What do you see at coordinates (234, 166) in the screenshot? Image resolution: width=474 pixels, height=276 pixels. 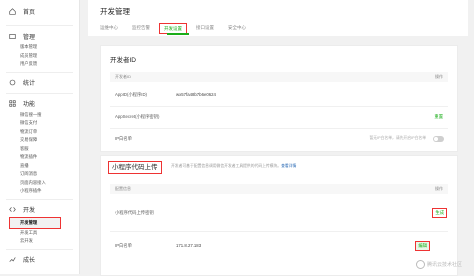 I see `code-upload-description: 开发者可基于配置信息调用微信开发者工具提供的代码上传模块。查看详情` at bounding box center [234, 166].